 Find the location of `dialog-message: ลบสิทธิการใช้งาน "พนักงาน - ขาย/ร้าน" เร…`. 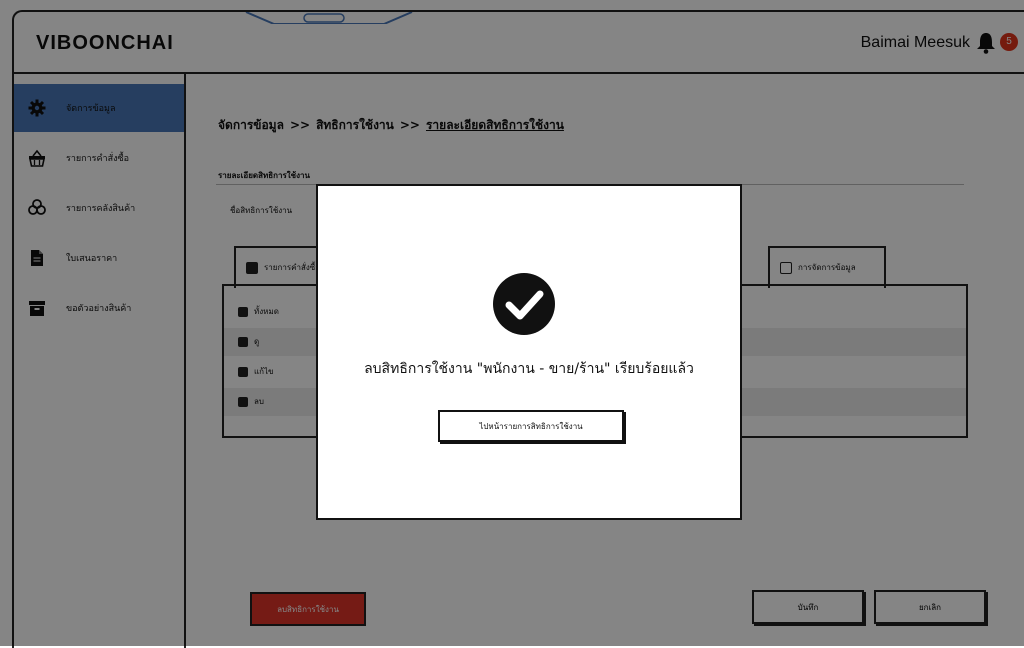

dialog-message: ลบสิทธิการใช้งาน "พนักงาน - ขาย/ร้าน" เร… is located at coordinates (529, 369).